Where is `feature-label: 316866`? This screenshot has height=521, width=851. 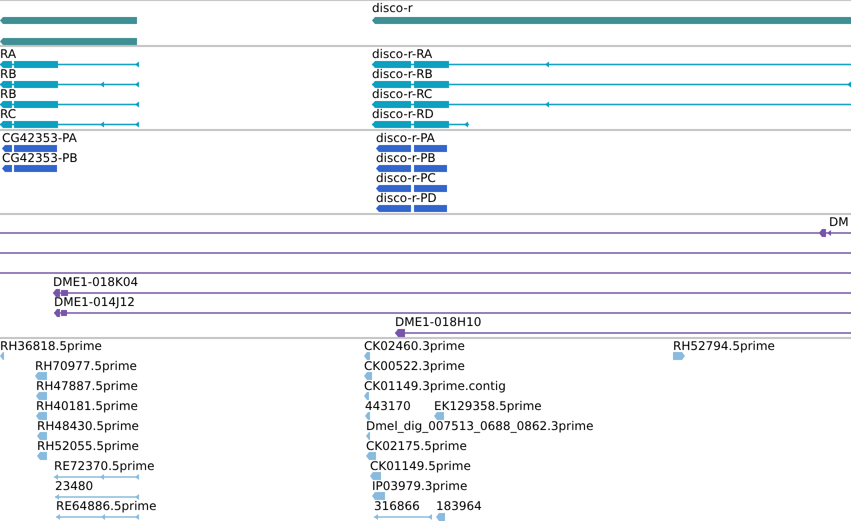
feature-label: 316866 is located at coordinates (397, 506).